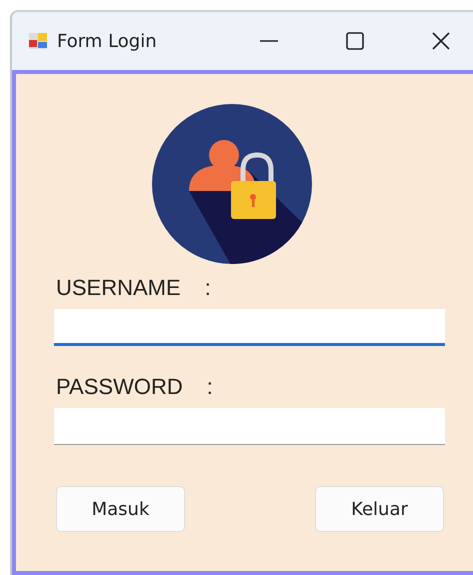  I want to click on app-icon, so click(38, 41).